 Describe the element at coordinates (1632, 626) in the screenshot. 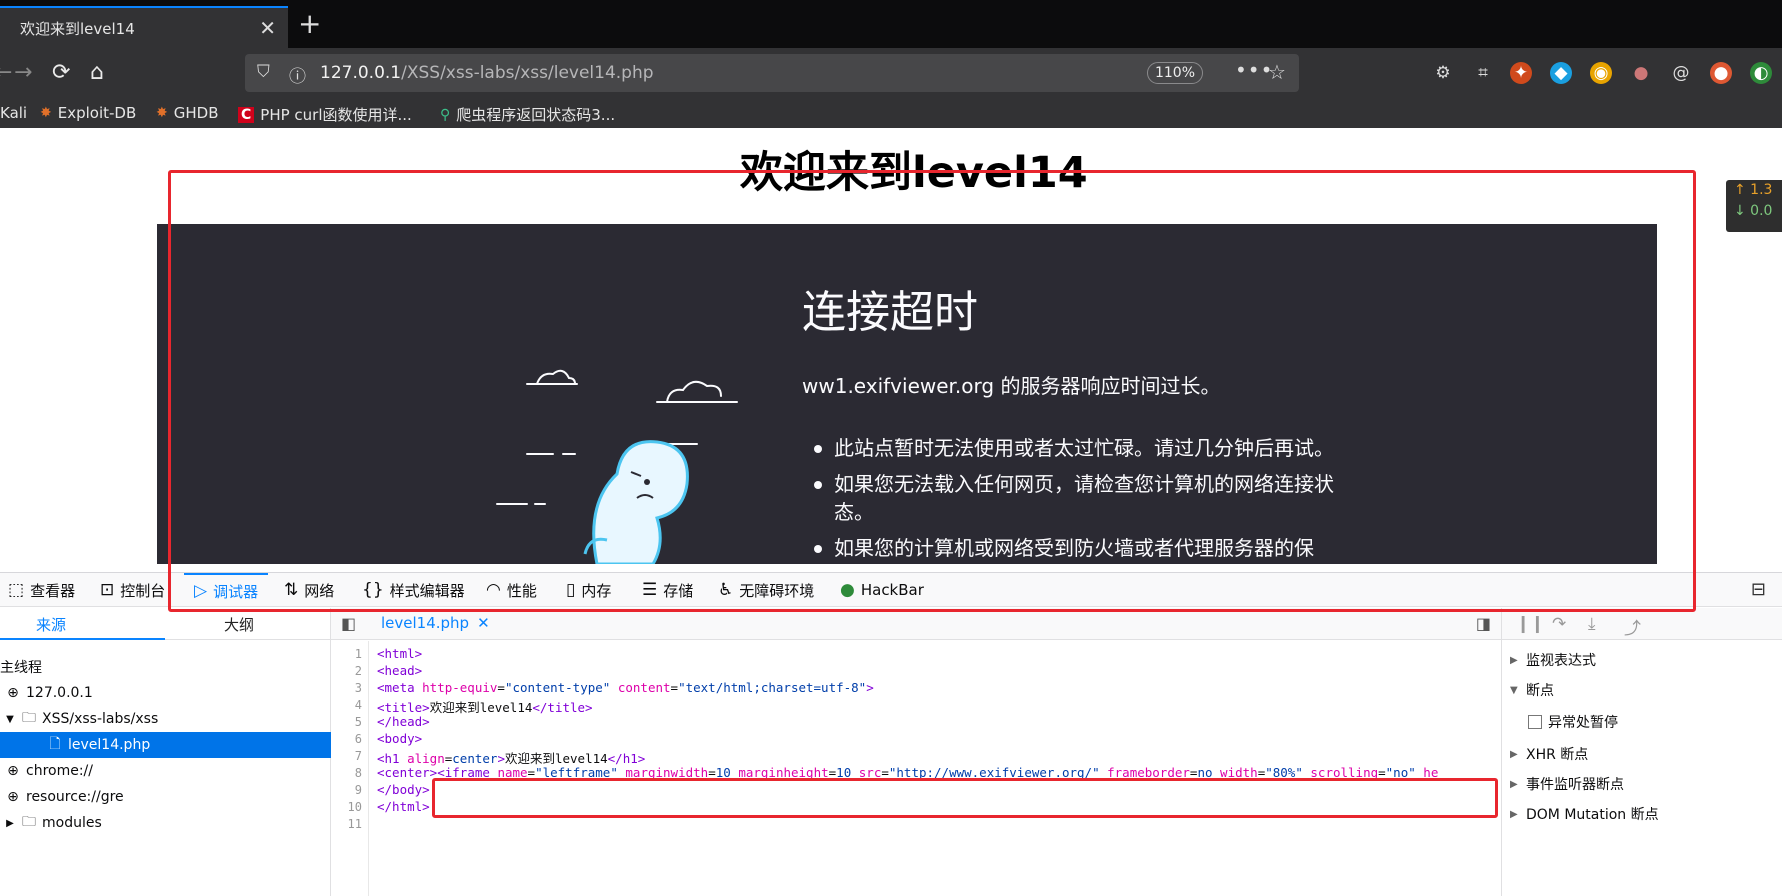

I see `step-out-icon: ⤴` at that location.